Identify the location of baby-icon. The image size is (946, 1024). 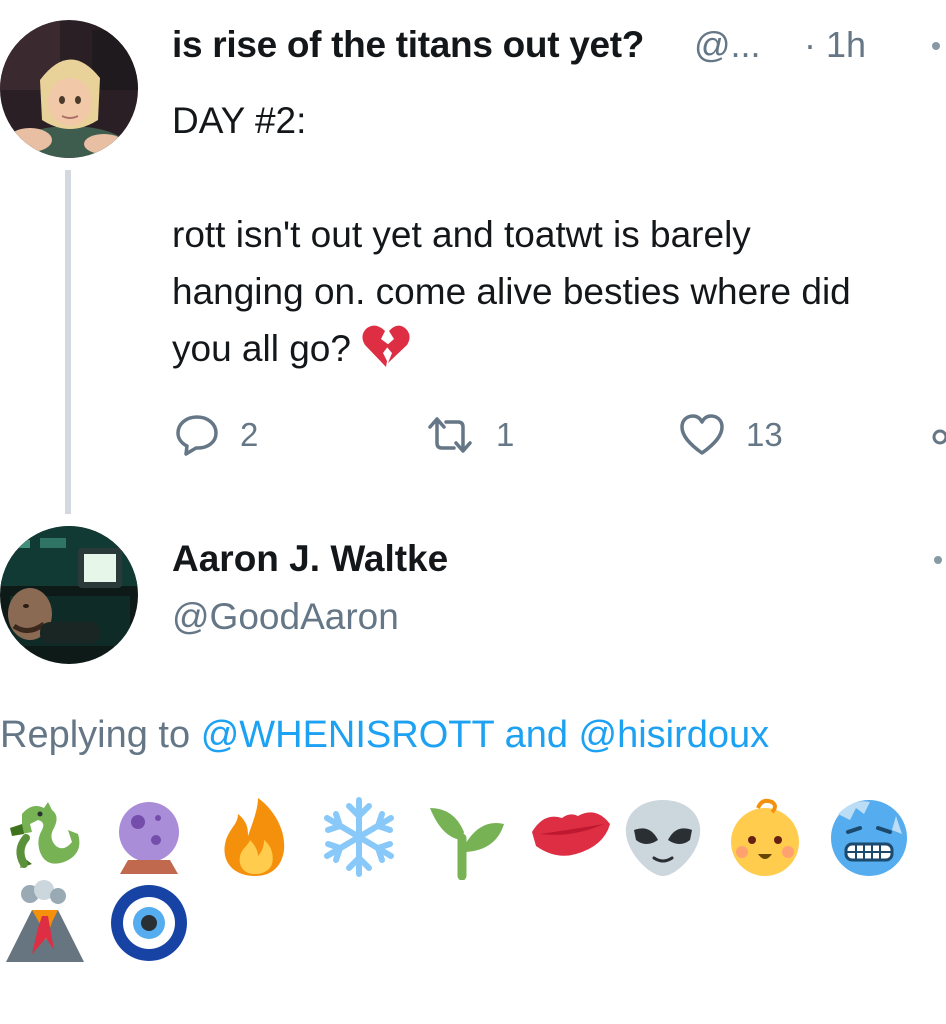
(765, 837).